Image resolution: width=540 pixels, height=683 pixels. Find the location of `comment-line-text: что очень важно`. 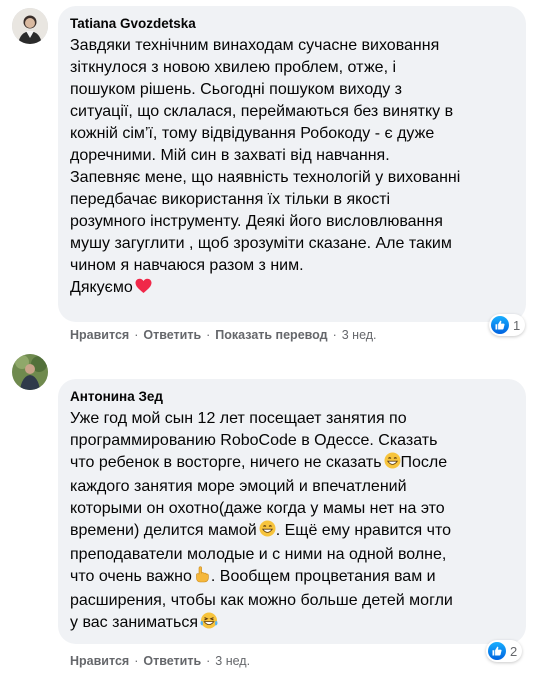

comment-line-text: что очень важно is located at coordinates (131, 576).